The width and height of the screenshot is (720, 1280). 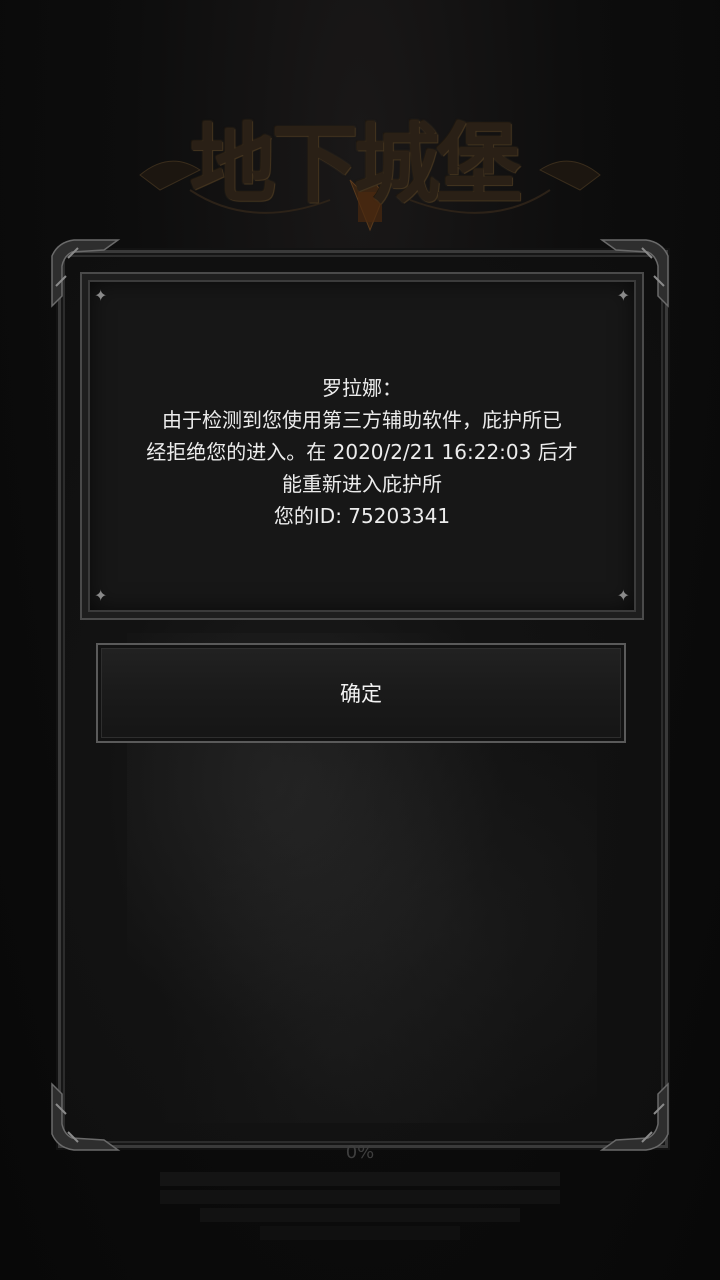 What do you see at coordinates (360, 1206) in the screenshot?
I see `obscured-tips-text-block` at bounding box center [360, 1206].